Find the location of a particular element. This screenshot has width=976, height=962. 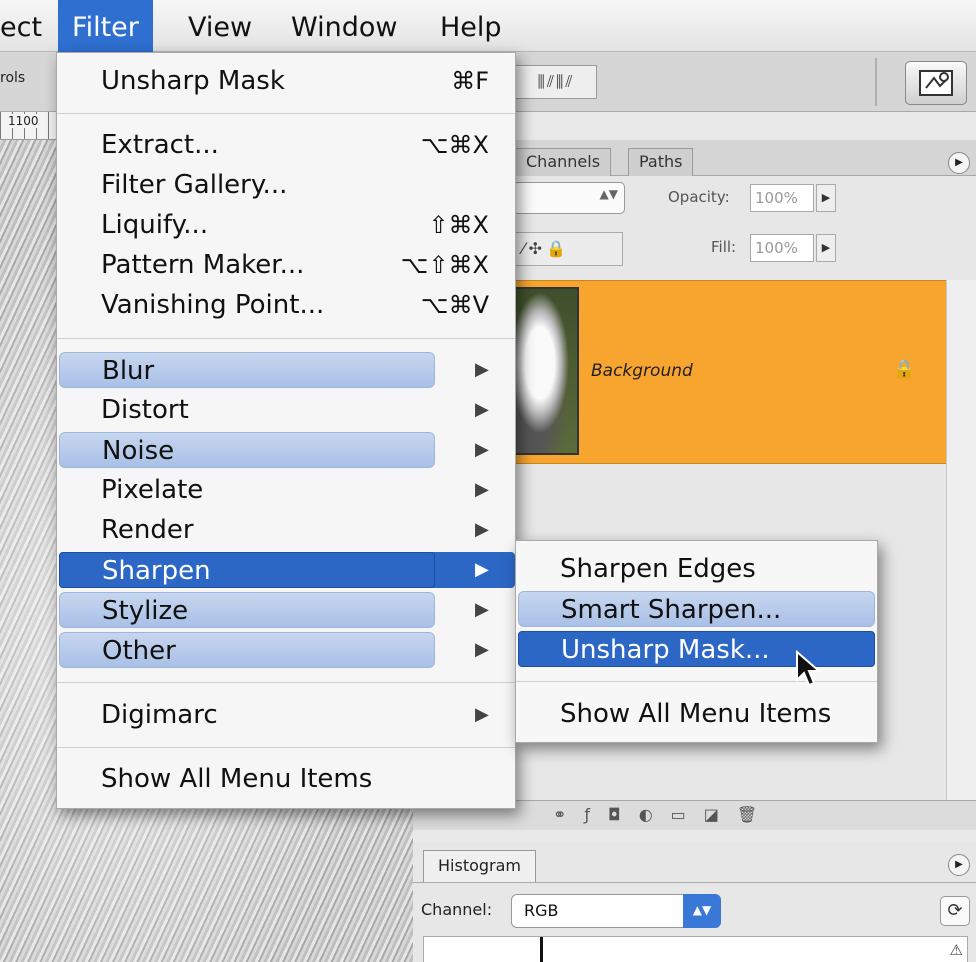

opacity-field: 100% is located at coordinates (782, 198).